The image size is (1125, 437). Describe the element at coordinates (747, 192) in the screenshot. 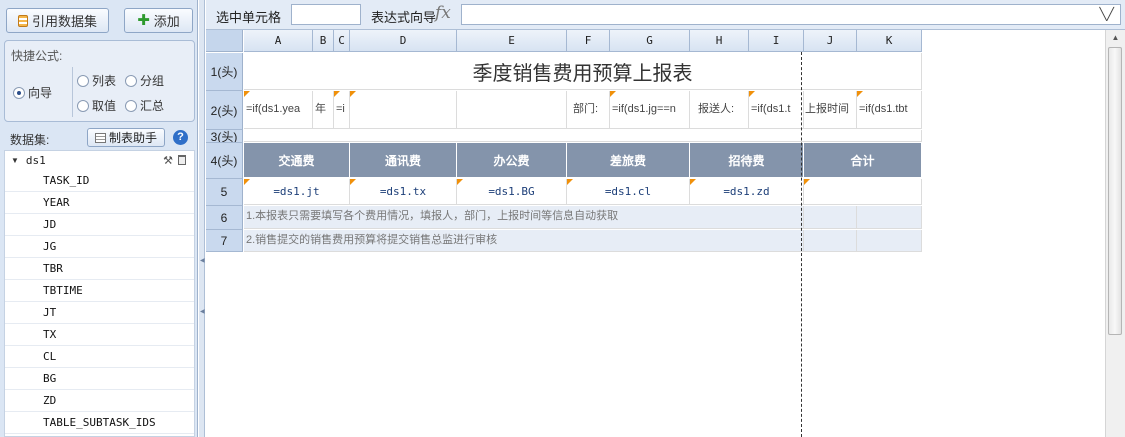

I see `formula-cell-zd: =ds1.zd` at that location.